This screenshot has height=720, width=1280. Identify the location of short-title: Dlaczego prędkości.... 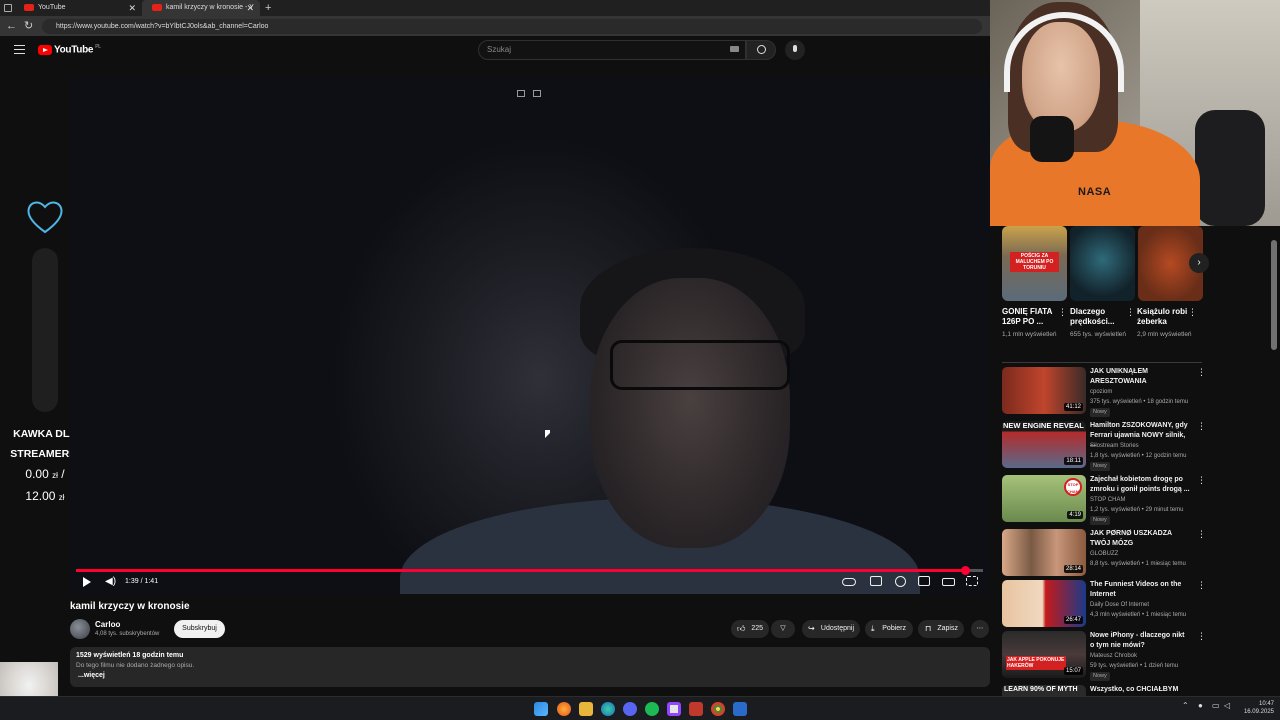
(1099, 317).